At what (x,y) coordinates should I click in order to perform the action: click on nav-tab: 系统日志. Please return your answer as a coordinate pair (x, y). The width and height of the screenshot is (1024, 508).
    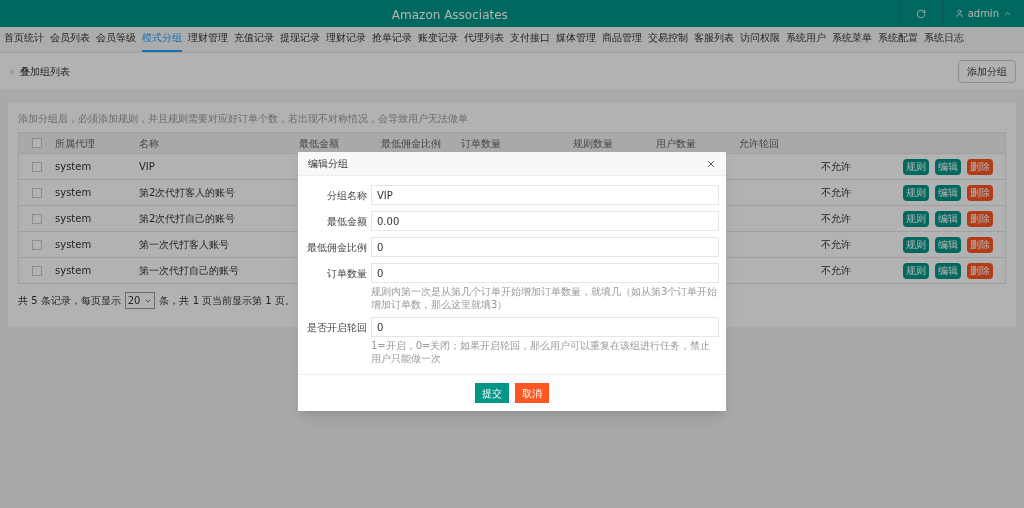
    Looking at the image, I should click on (944, 41).